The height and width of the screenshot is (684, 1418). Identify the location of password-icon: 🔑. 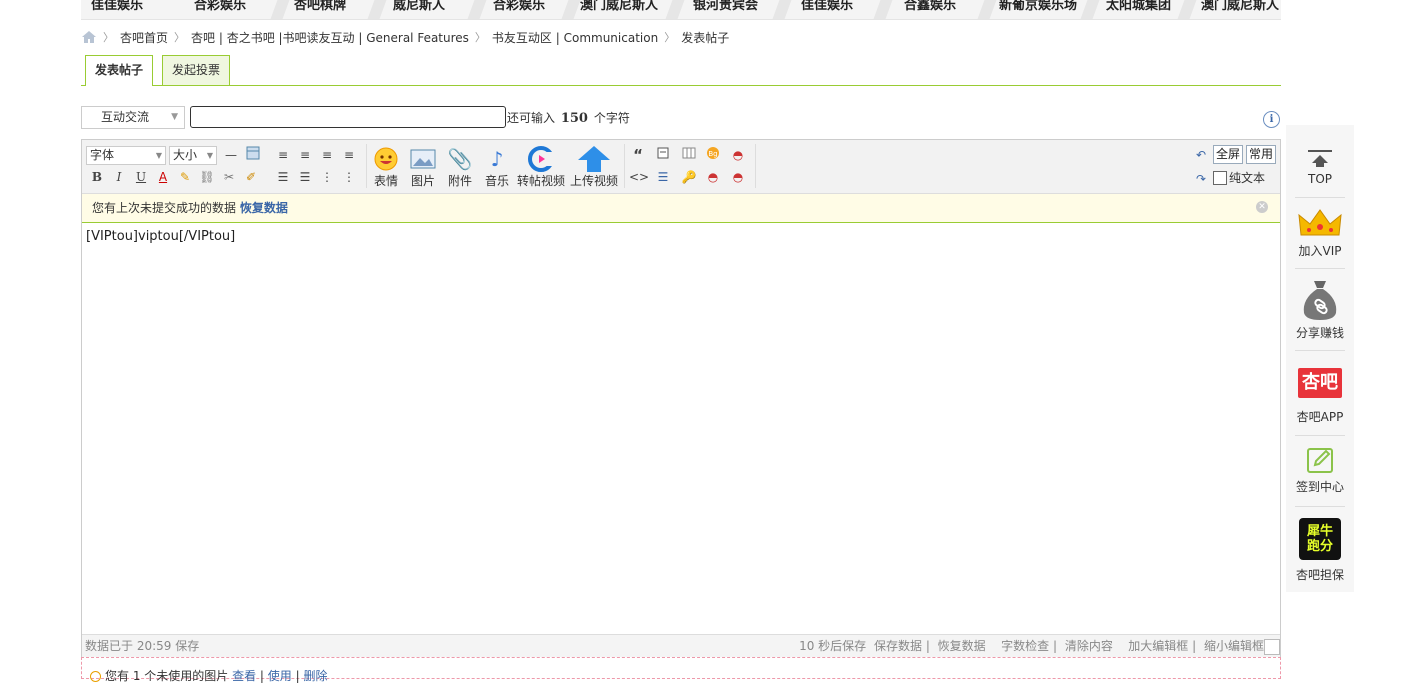
(689, 177).